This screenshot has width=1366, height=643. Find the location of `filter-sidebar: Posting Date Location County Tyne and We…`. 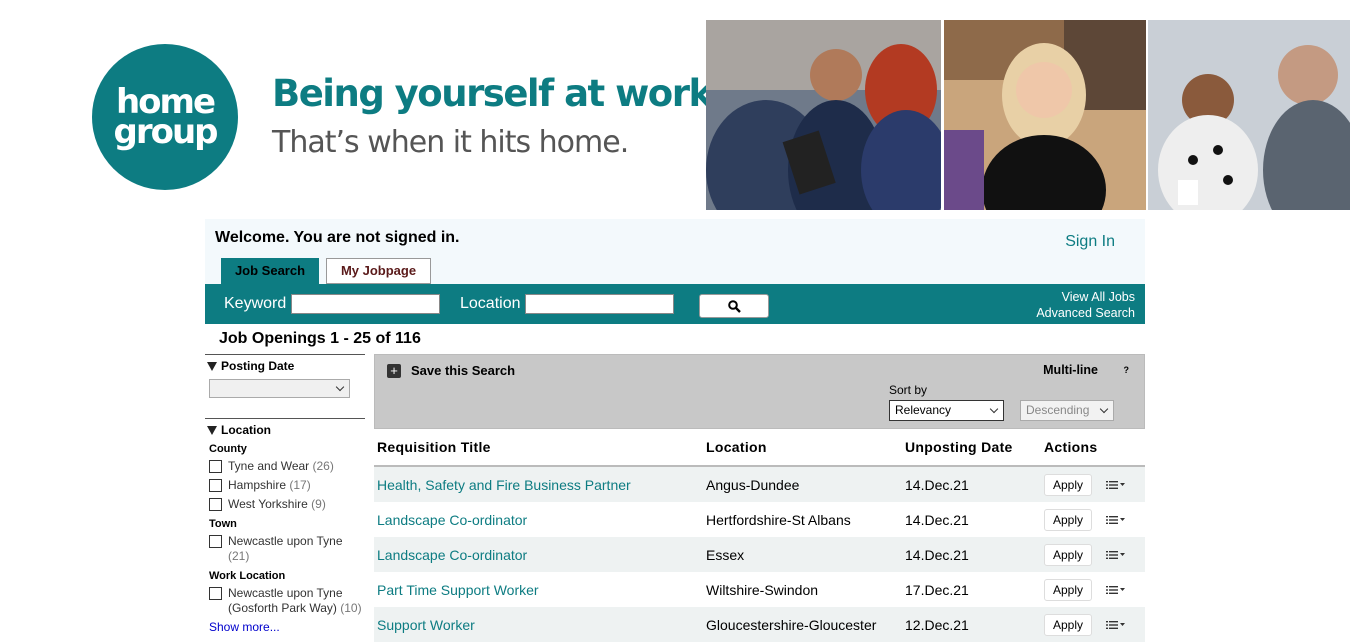

filter-sidebar: Posting Date Location County Tyne and We… is located at coordinates (285, 494).